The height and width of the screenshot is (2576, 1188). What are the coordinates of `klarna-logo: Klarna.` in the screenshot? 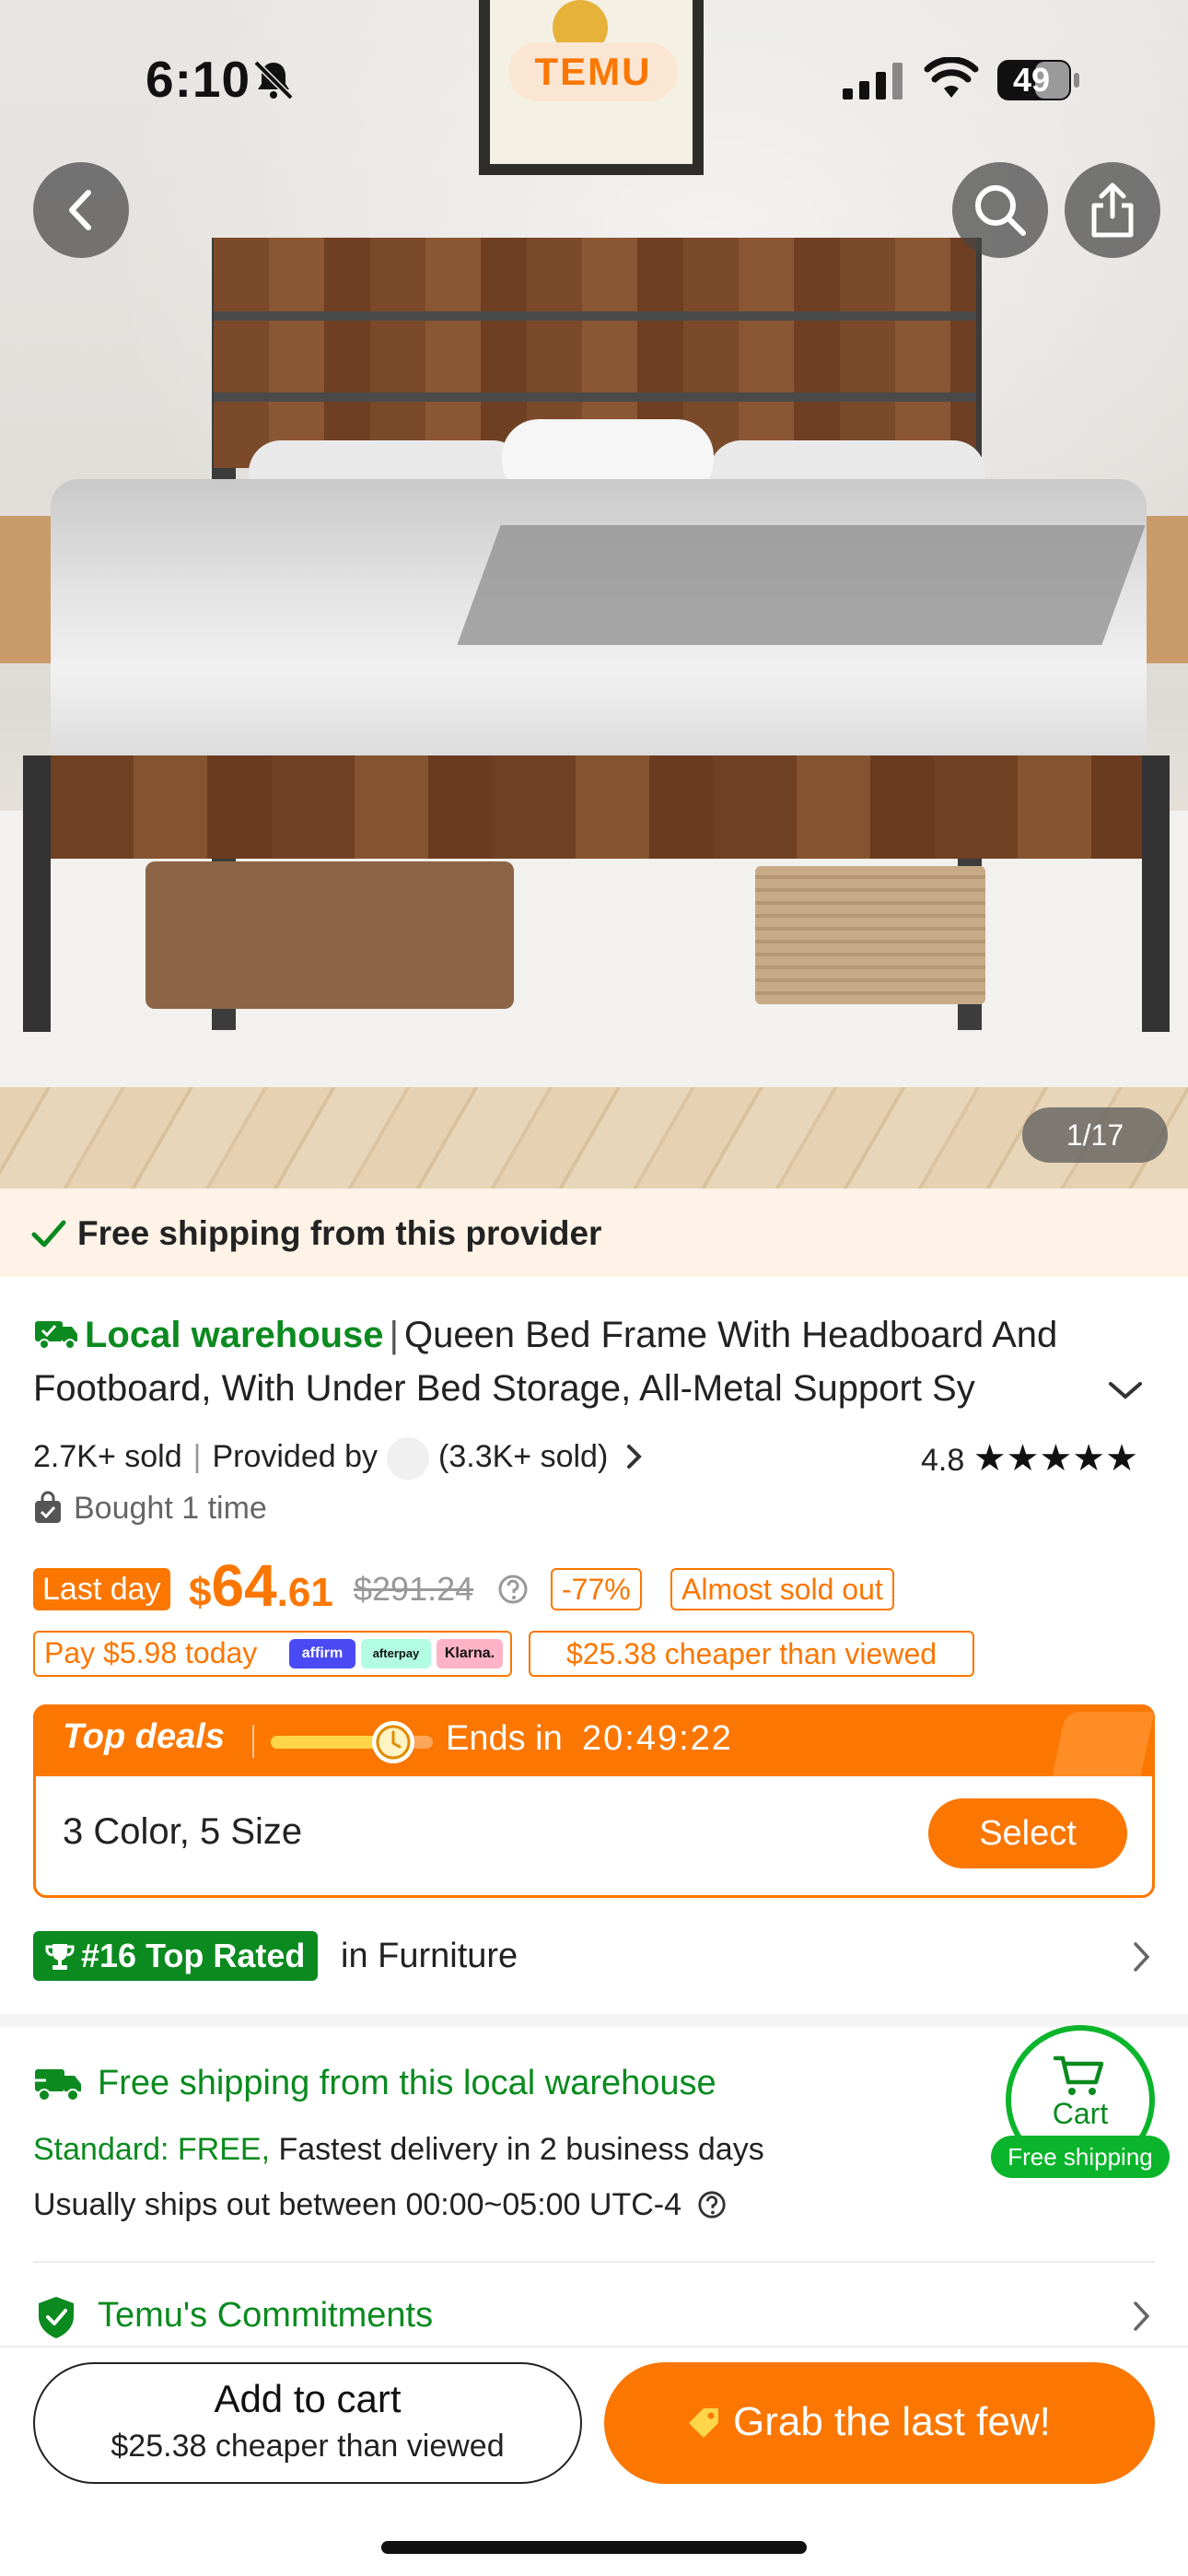 It's located at (470, 1654).